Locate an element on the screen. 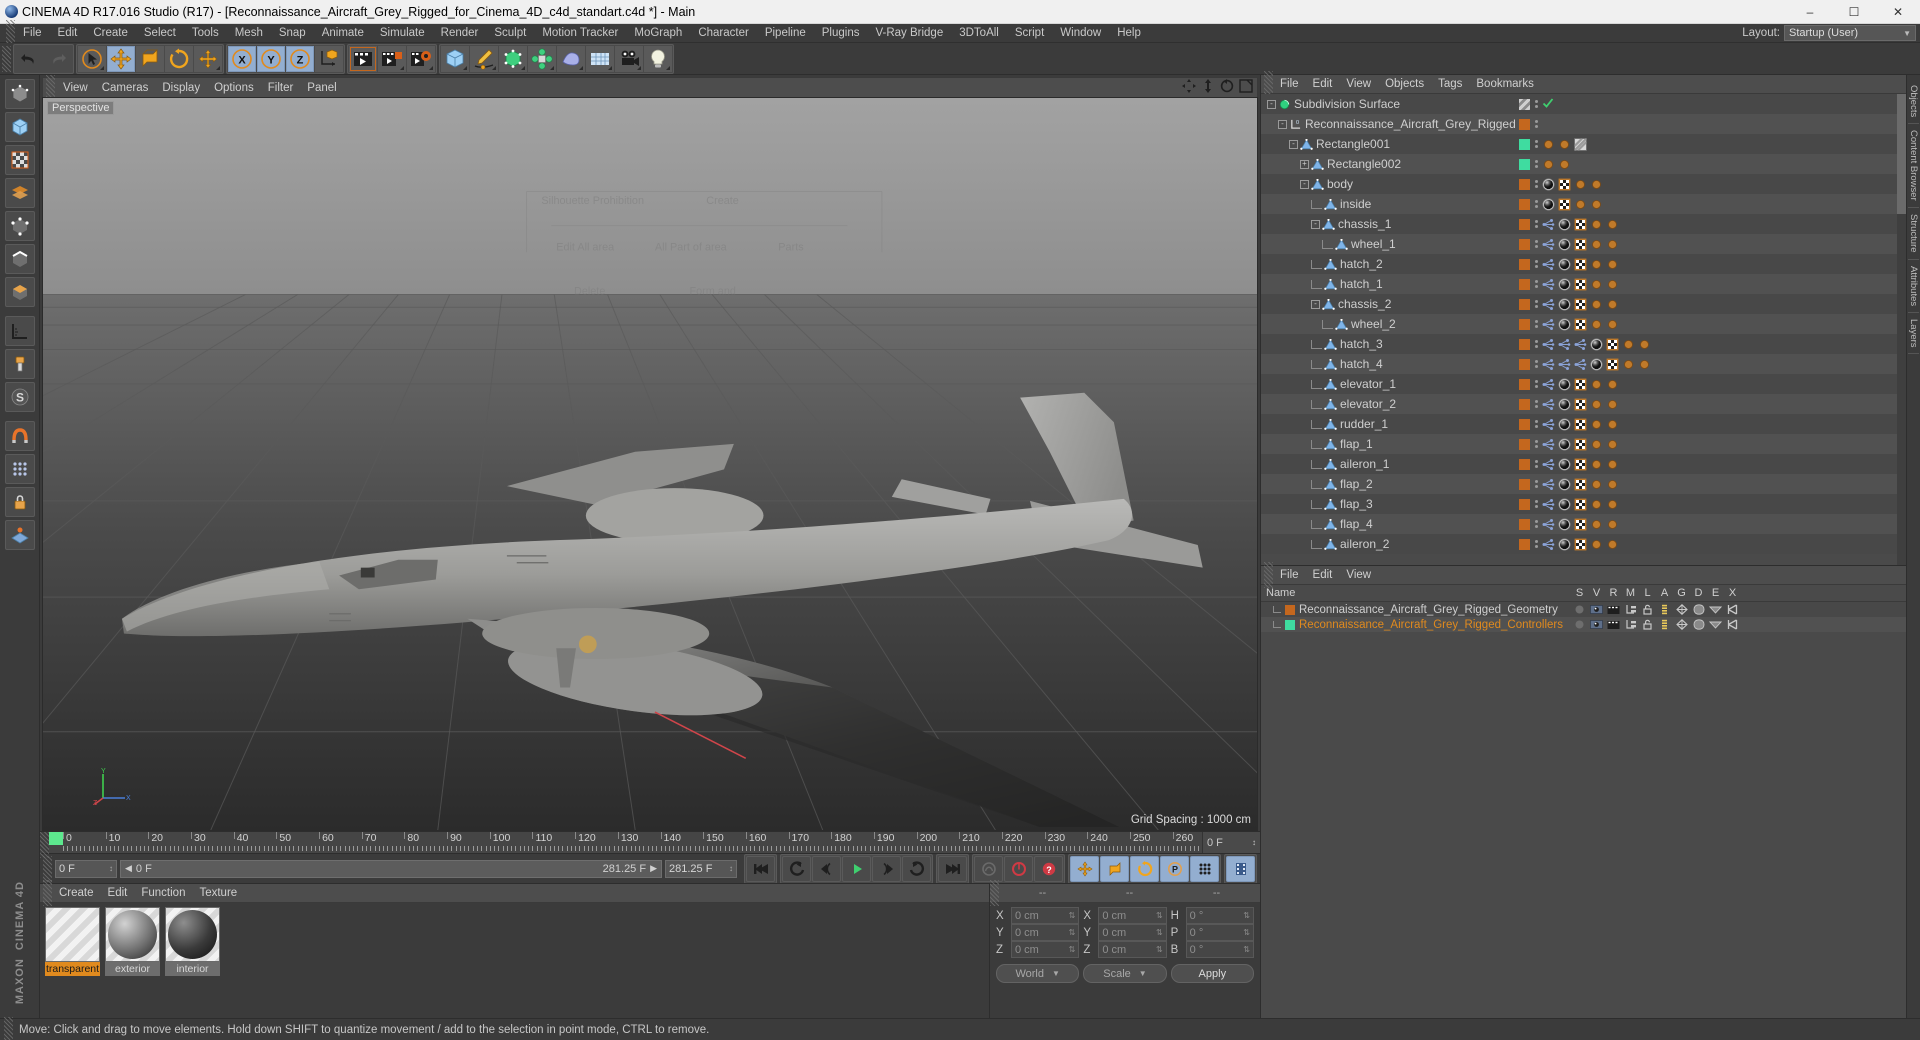  layer-grip-handle is located at coordinates (1268, 575).